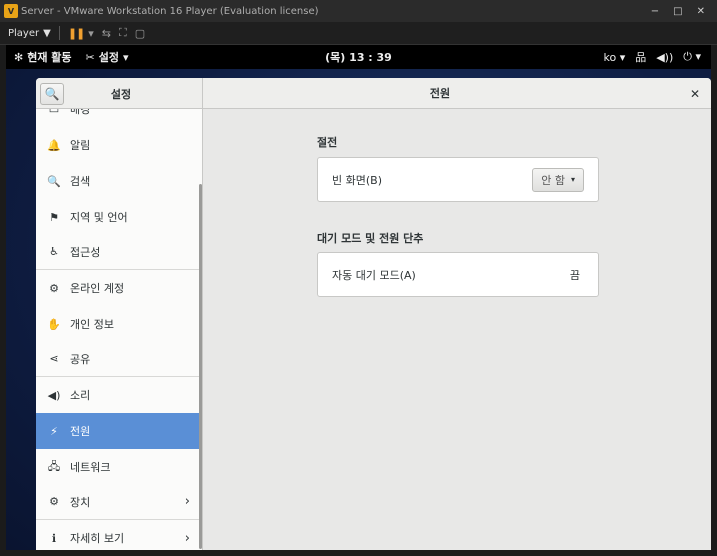  I want to click on clock: (목) 13 : 39, so click(358, 57).